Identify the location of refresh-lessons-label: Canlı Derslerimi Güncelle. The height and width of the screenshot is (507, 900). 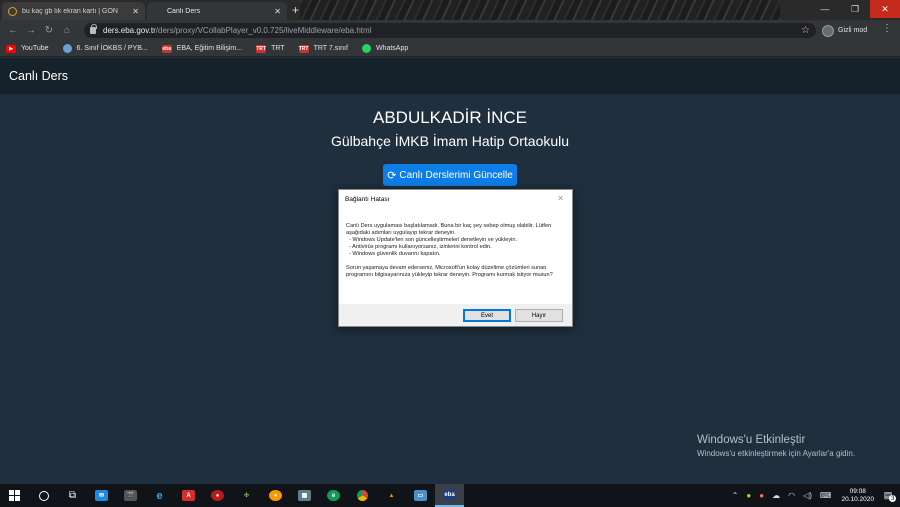
(456, 175).